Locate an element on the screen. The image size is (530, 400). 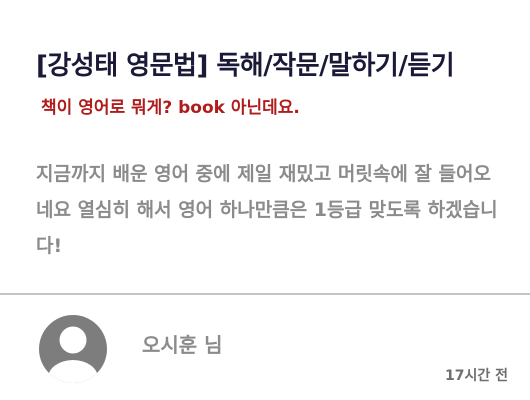
post-title: [강성태 영문법] 독해/작문/말하기/듣기 is located at coordinates (245, 66).